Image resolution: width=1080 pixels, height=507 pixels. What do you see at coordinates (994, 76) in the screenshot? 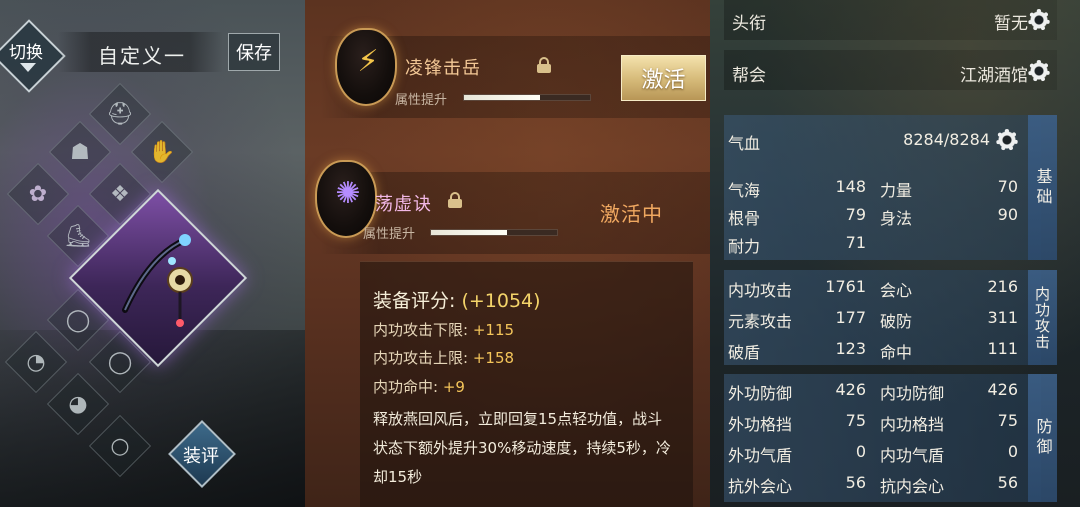
I see `guild-value: 江湖酒馆` at bounding box center [994, 76].